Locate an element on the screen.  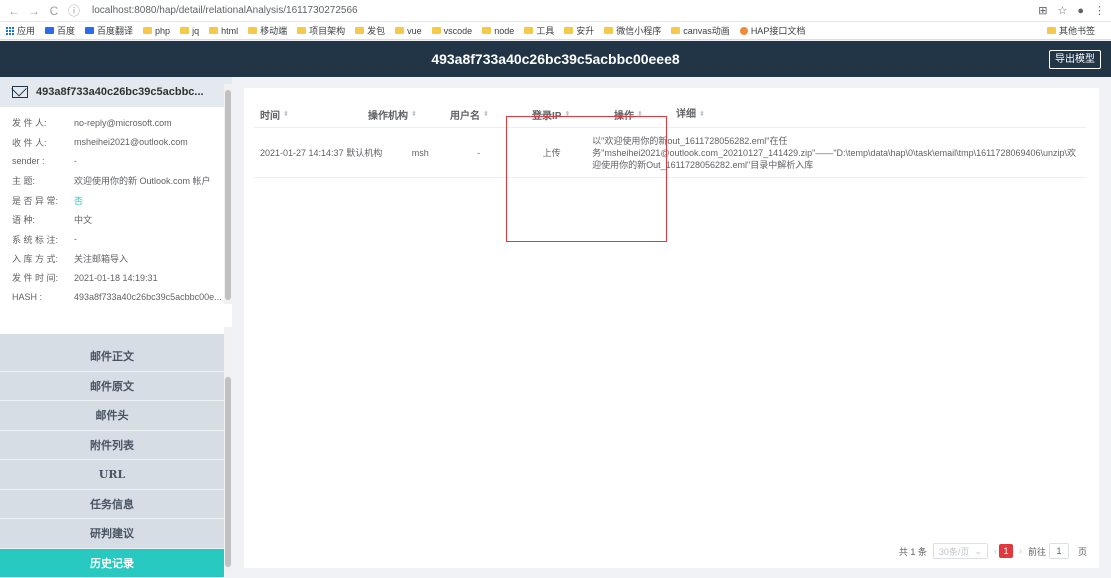
column-header-detail: 详细⬍ is located at coordinates (881, 115).